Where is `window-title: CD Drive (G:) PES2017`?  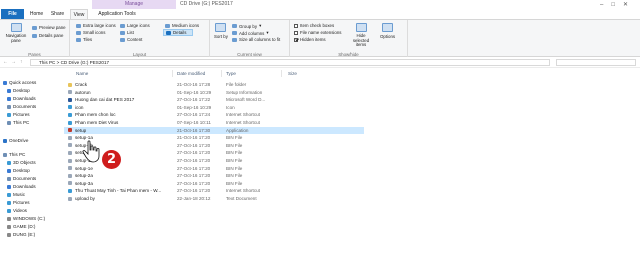
window-title: CD Drive (G:) PES2017 is located at coordinates (206, 4).